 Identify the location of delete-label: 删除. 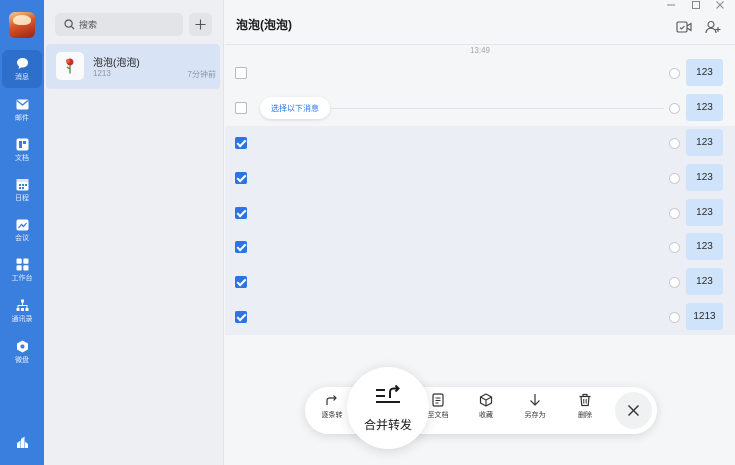
(585, 415).